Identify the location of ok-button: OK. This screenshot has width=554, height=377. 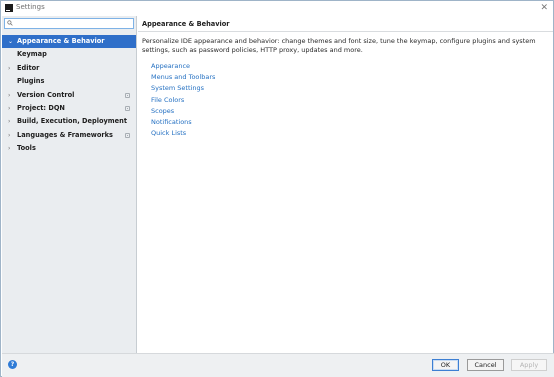
(445, 365).